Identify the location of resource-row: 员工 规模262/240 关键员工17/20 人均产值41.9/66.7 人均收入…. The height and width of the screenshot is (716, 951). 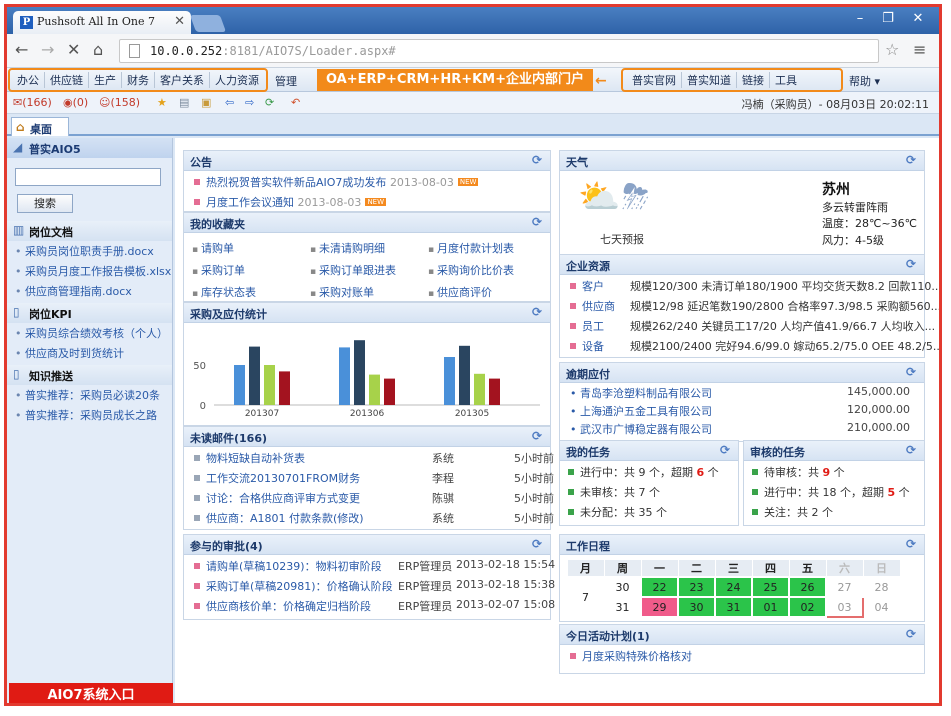
(747, 325).